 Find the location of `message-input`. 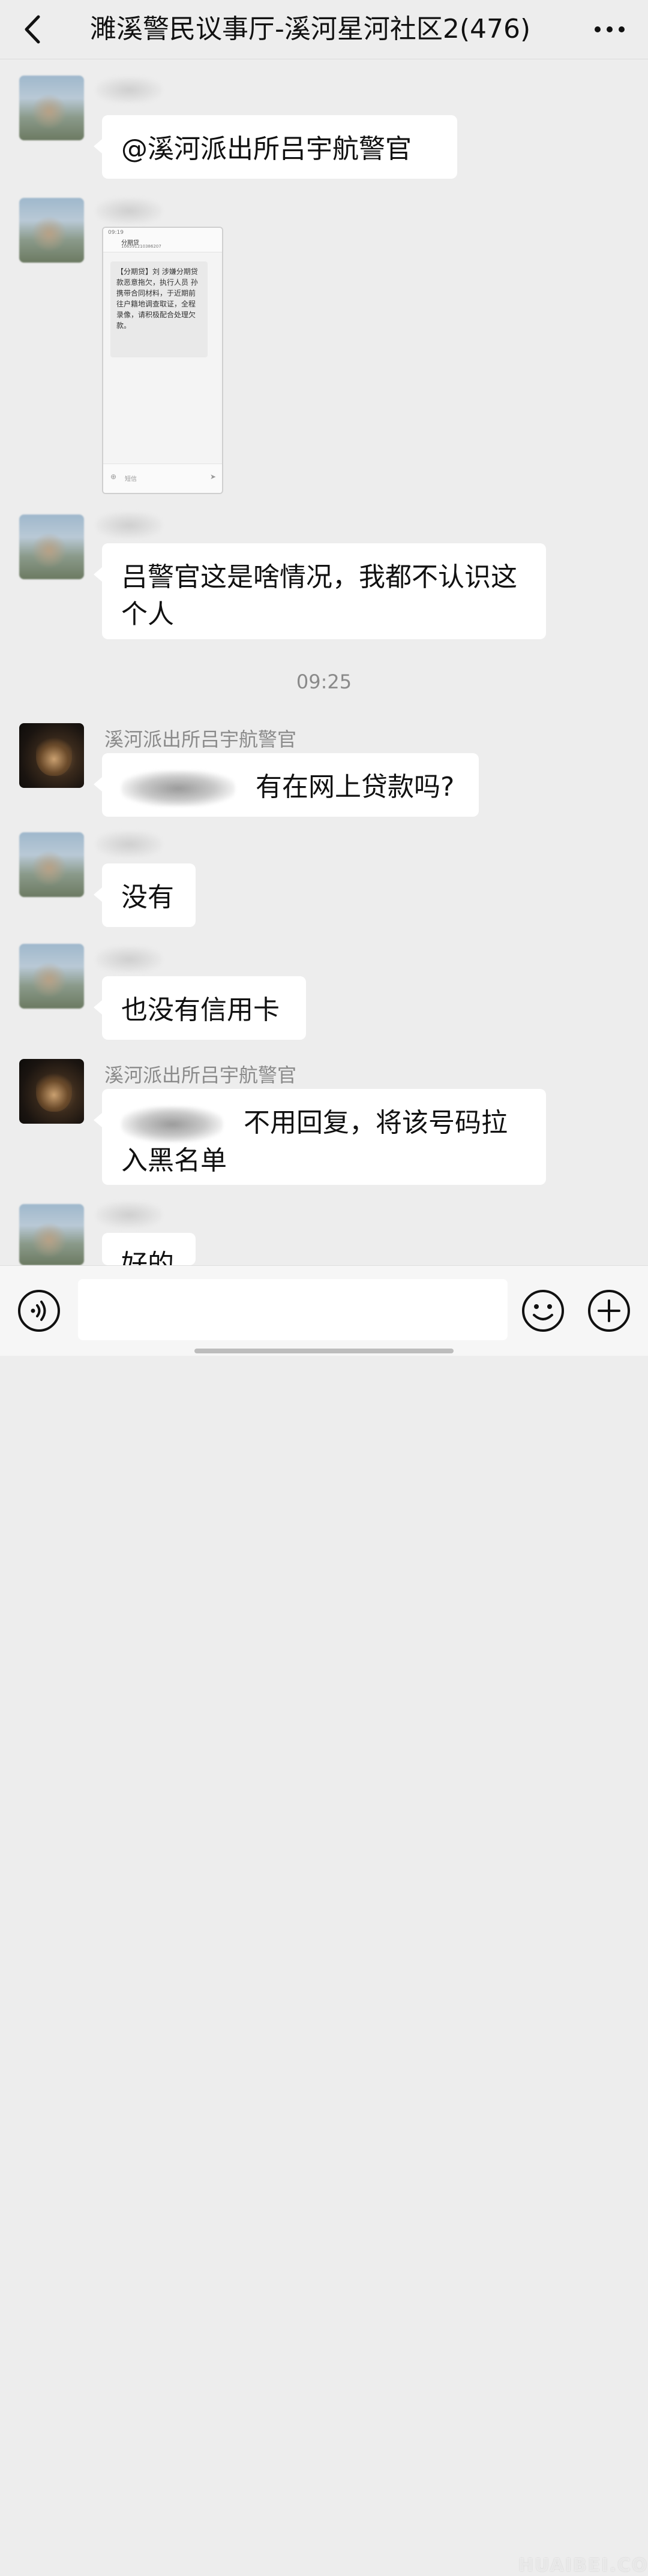

message-input is located at coordinates (293, 1309).